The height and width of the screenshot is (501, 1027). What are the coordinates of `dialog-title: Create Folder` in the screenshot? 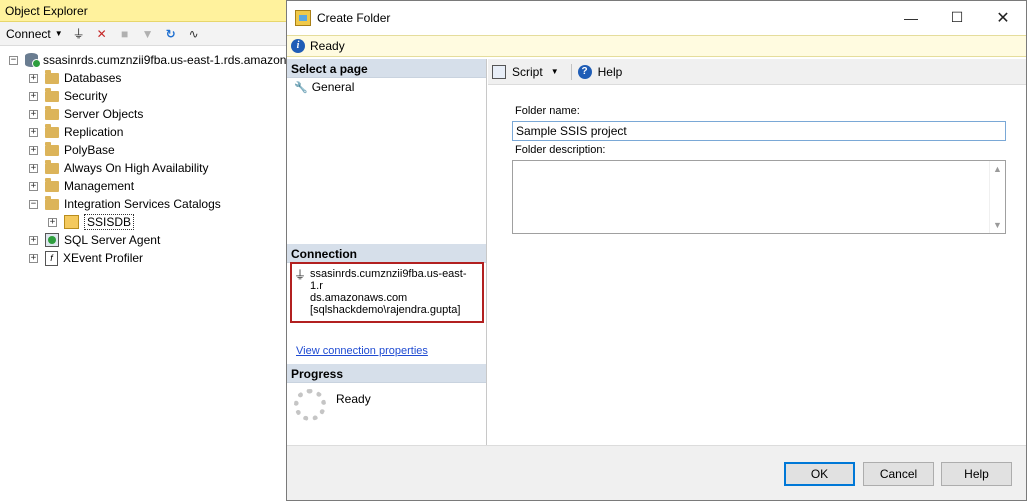 It's located at (354, 17).